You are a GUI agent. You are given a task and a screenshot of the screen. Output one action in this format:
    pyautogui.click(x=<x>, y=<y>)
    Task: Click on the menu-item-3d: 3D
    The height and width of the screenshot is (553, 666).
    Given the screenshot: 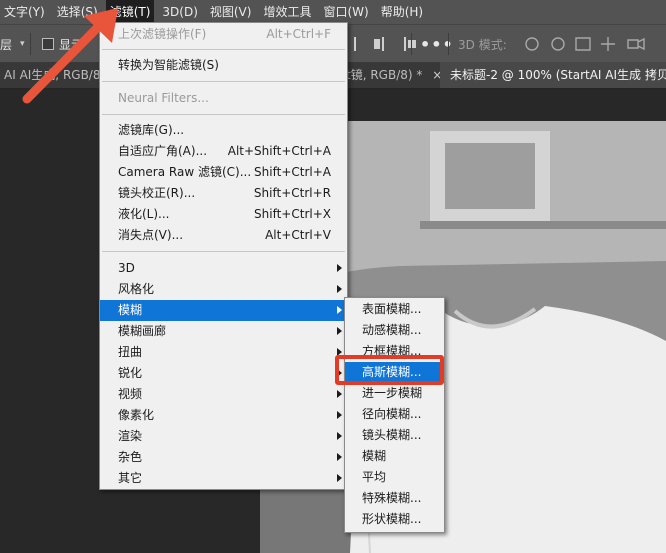 What is the action you would take?
    pyautogui.click(x=223, y=268)
    